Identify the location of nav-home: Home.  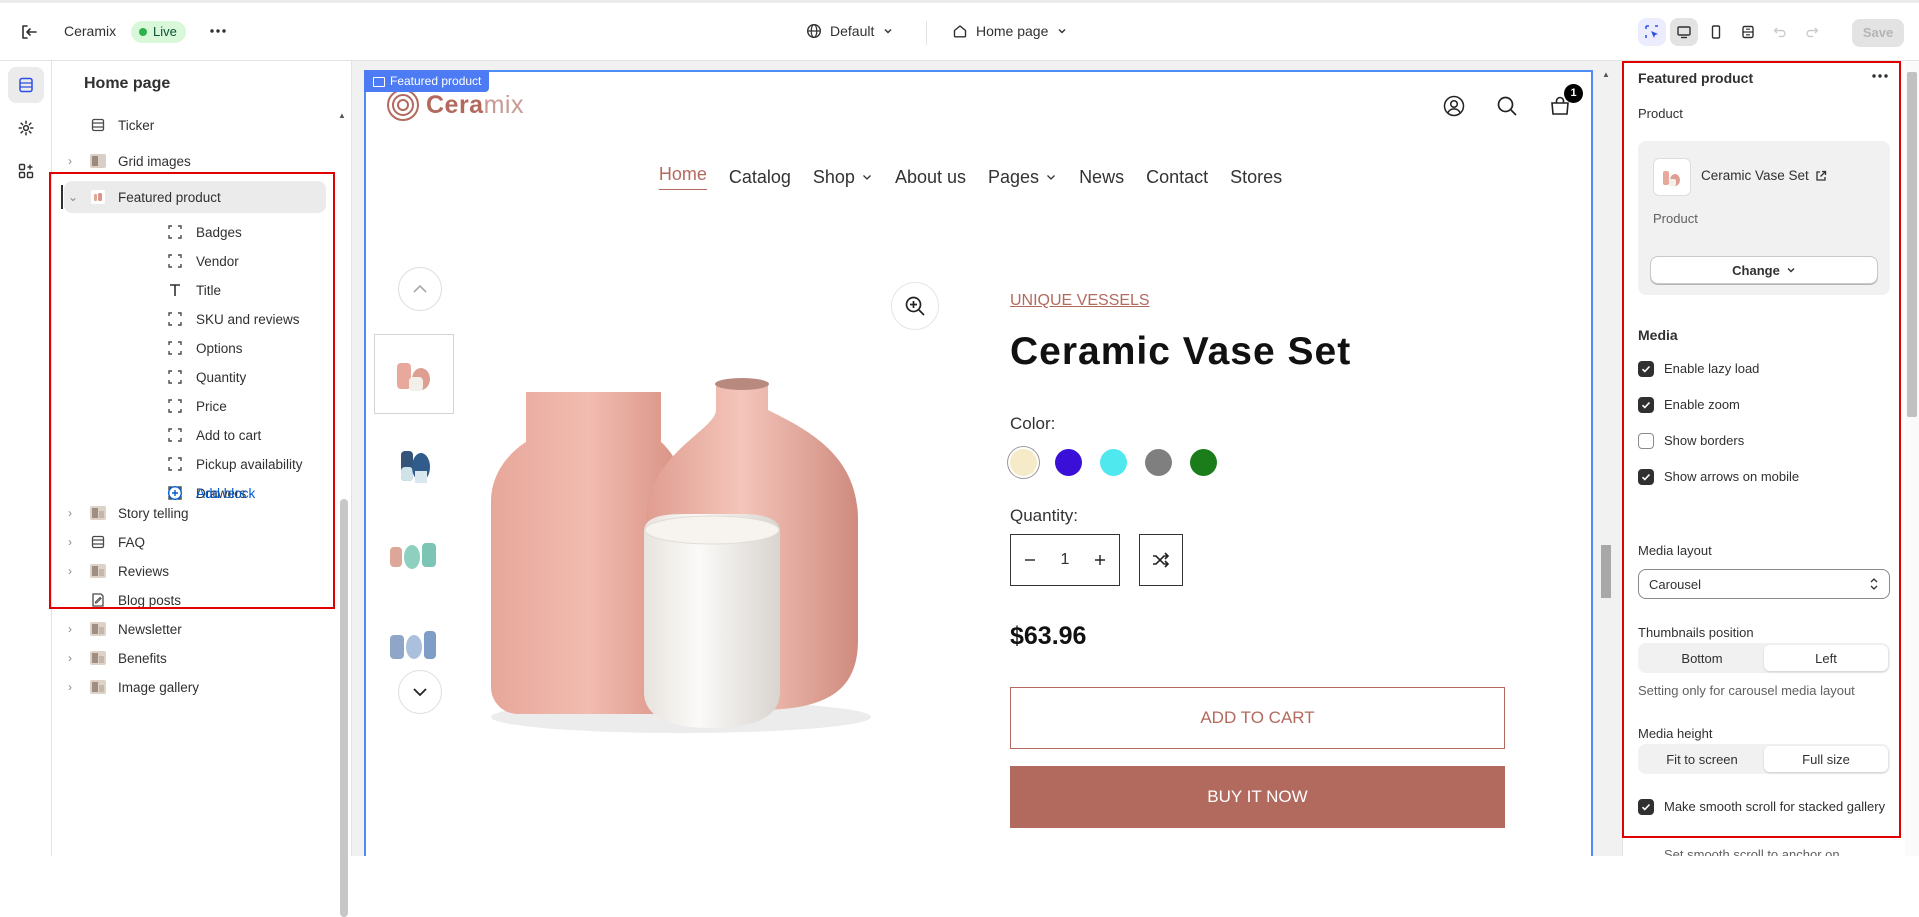
(682, 177).